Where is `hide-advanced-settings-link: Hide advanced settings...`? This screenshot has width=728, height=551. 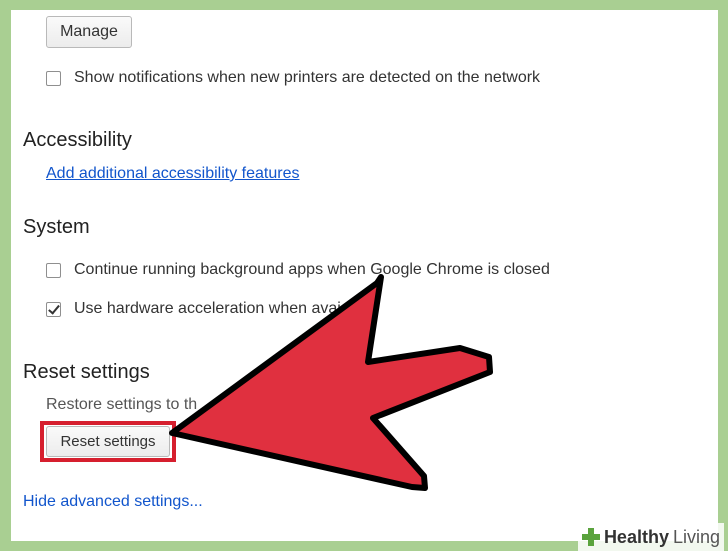
hide-advanced-settings-link: Hide advanced settings... is located at coordinates (113, 502).